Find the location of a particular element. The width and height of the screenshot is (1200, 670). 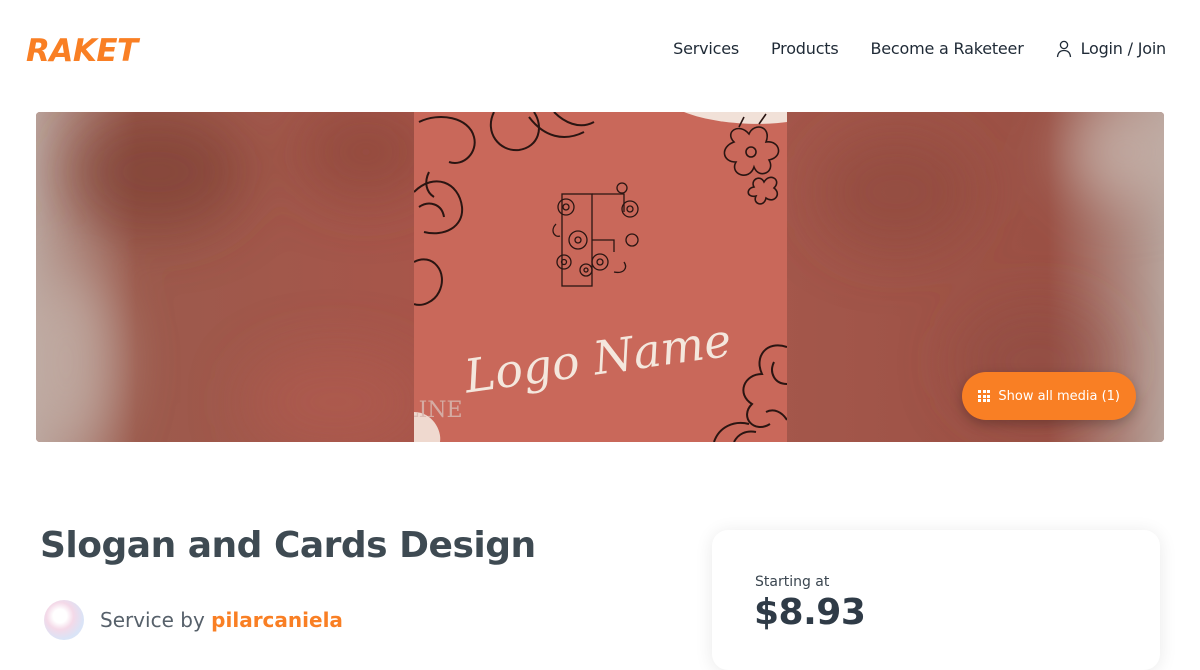

user-icon is located at coordinates (1063, 49).